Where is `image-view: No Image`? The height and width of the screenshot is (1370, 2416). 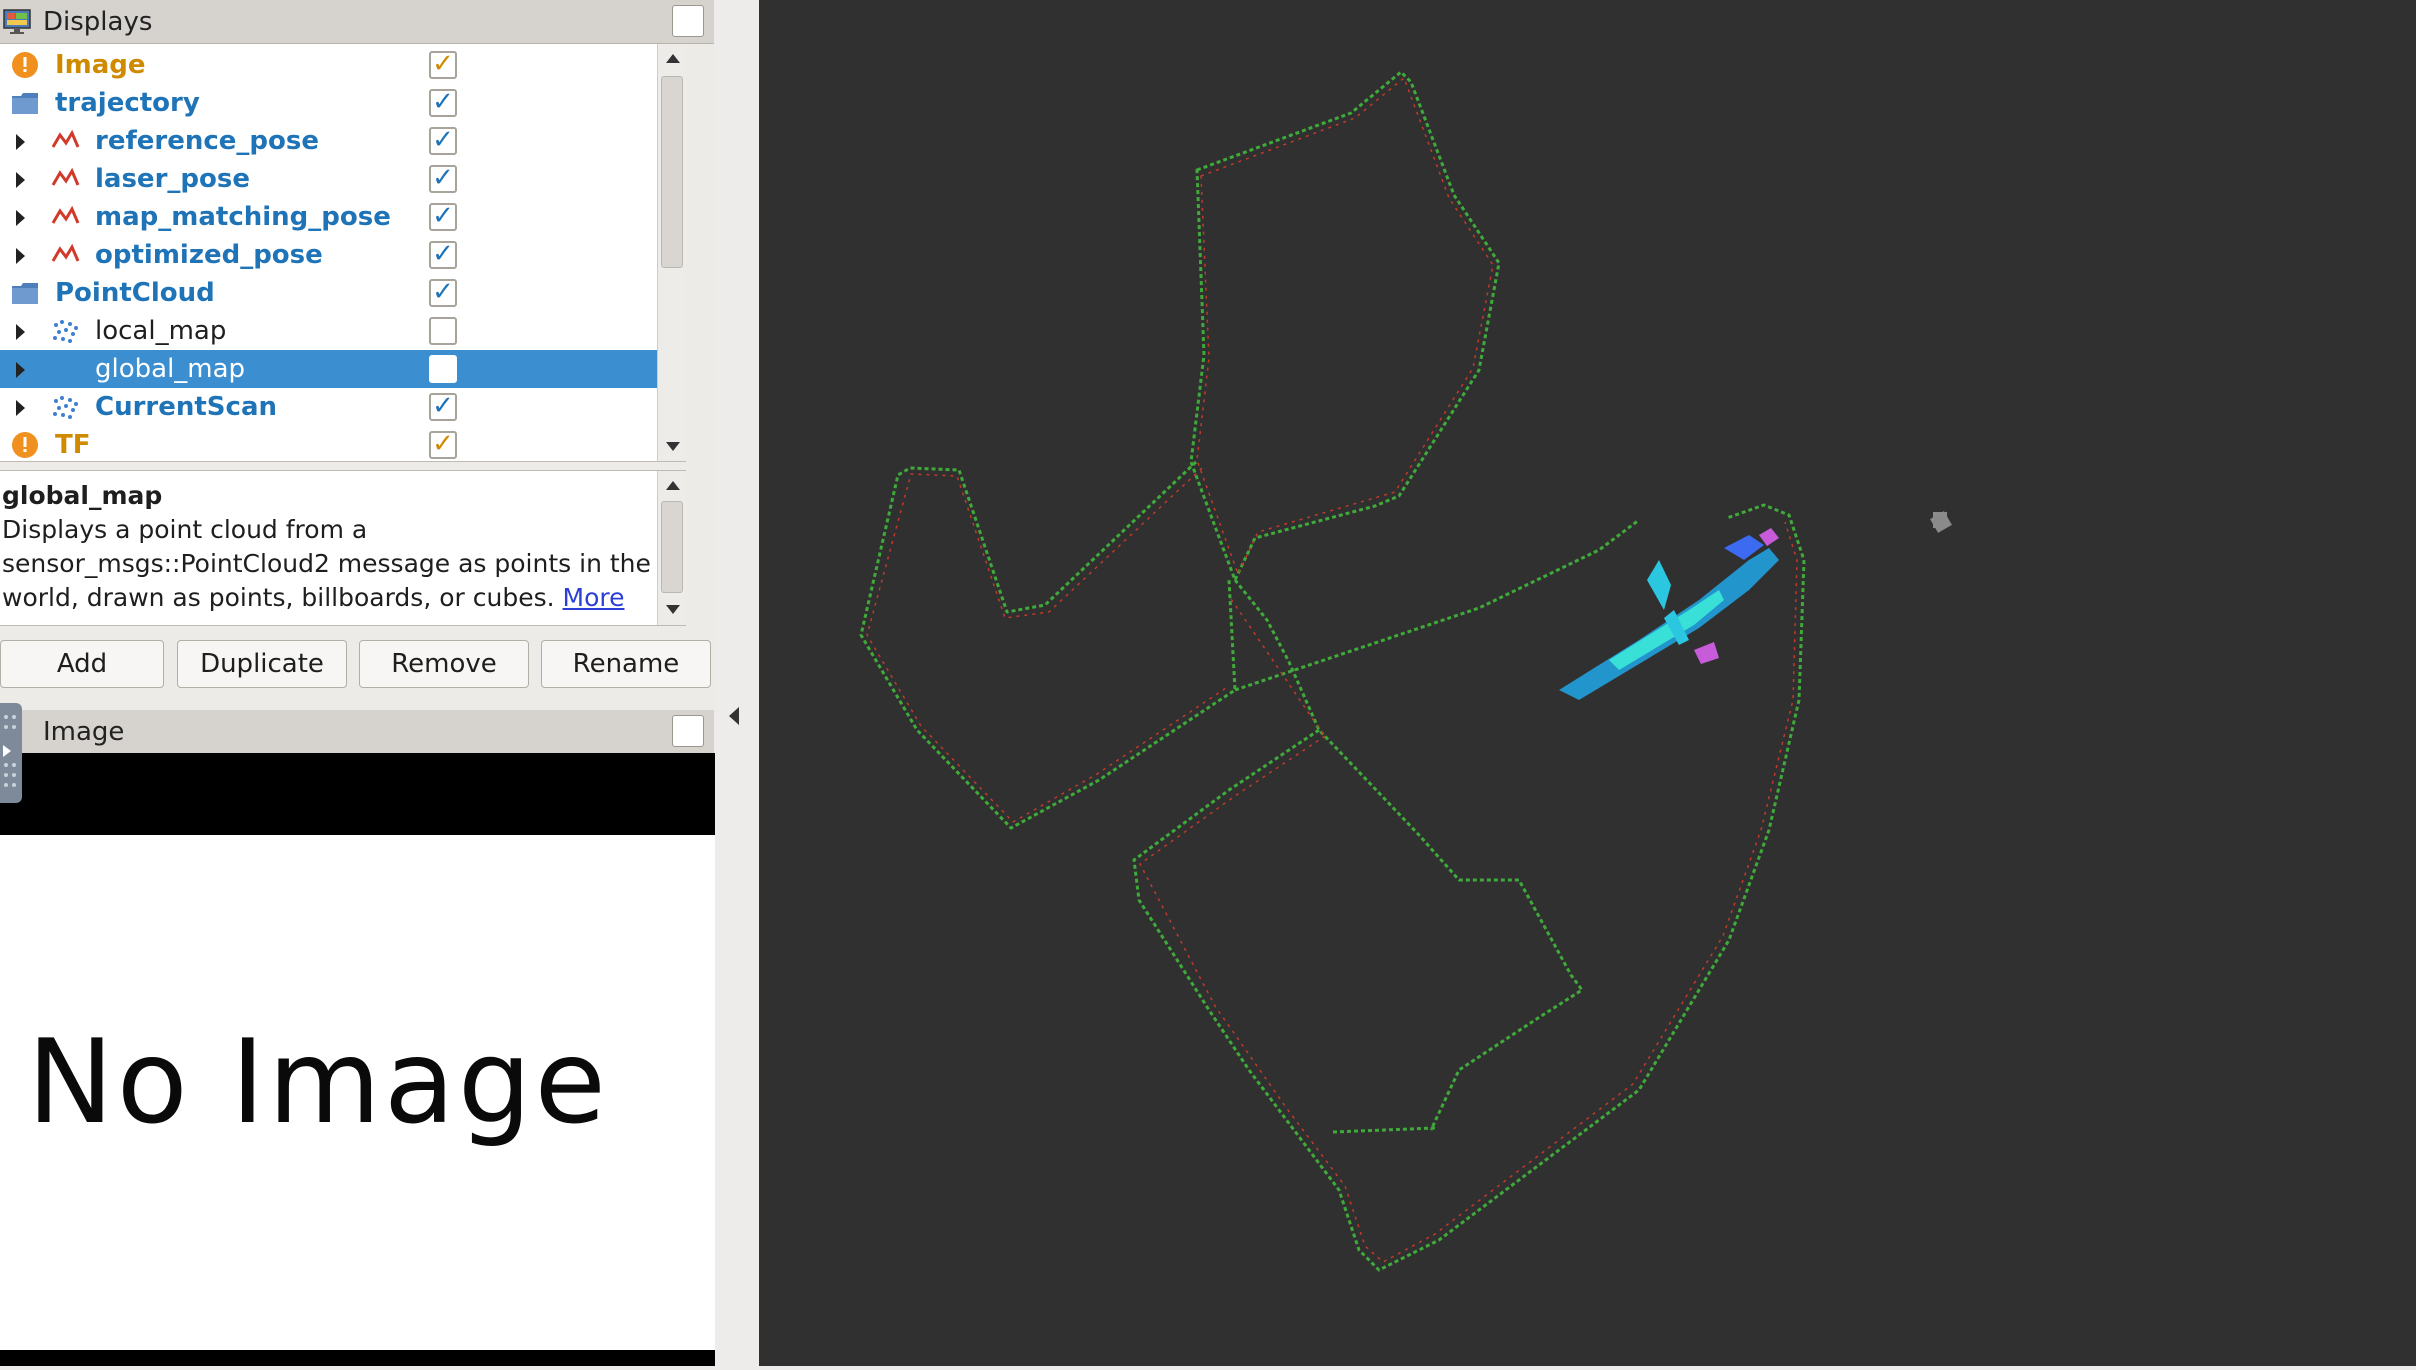 image-view: No Image is located at coordinates (357, 1092).